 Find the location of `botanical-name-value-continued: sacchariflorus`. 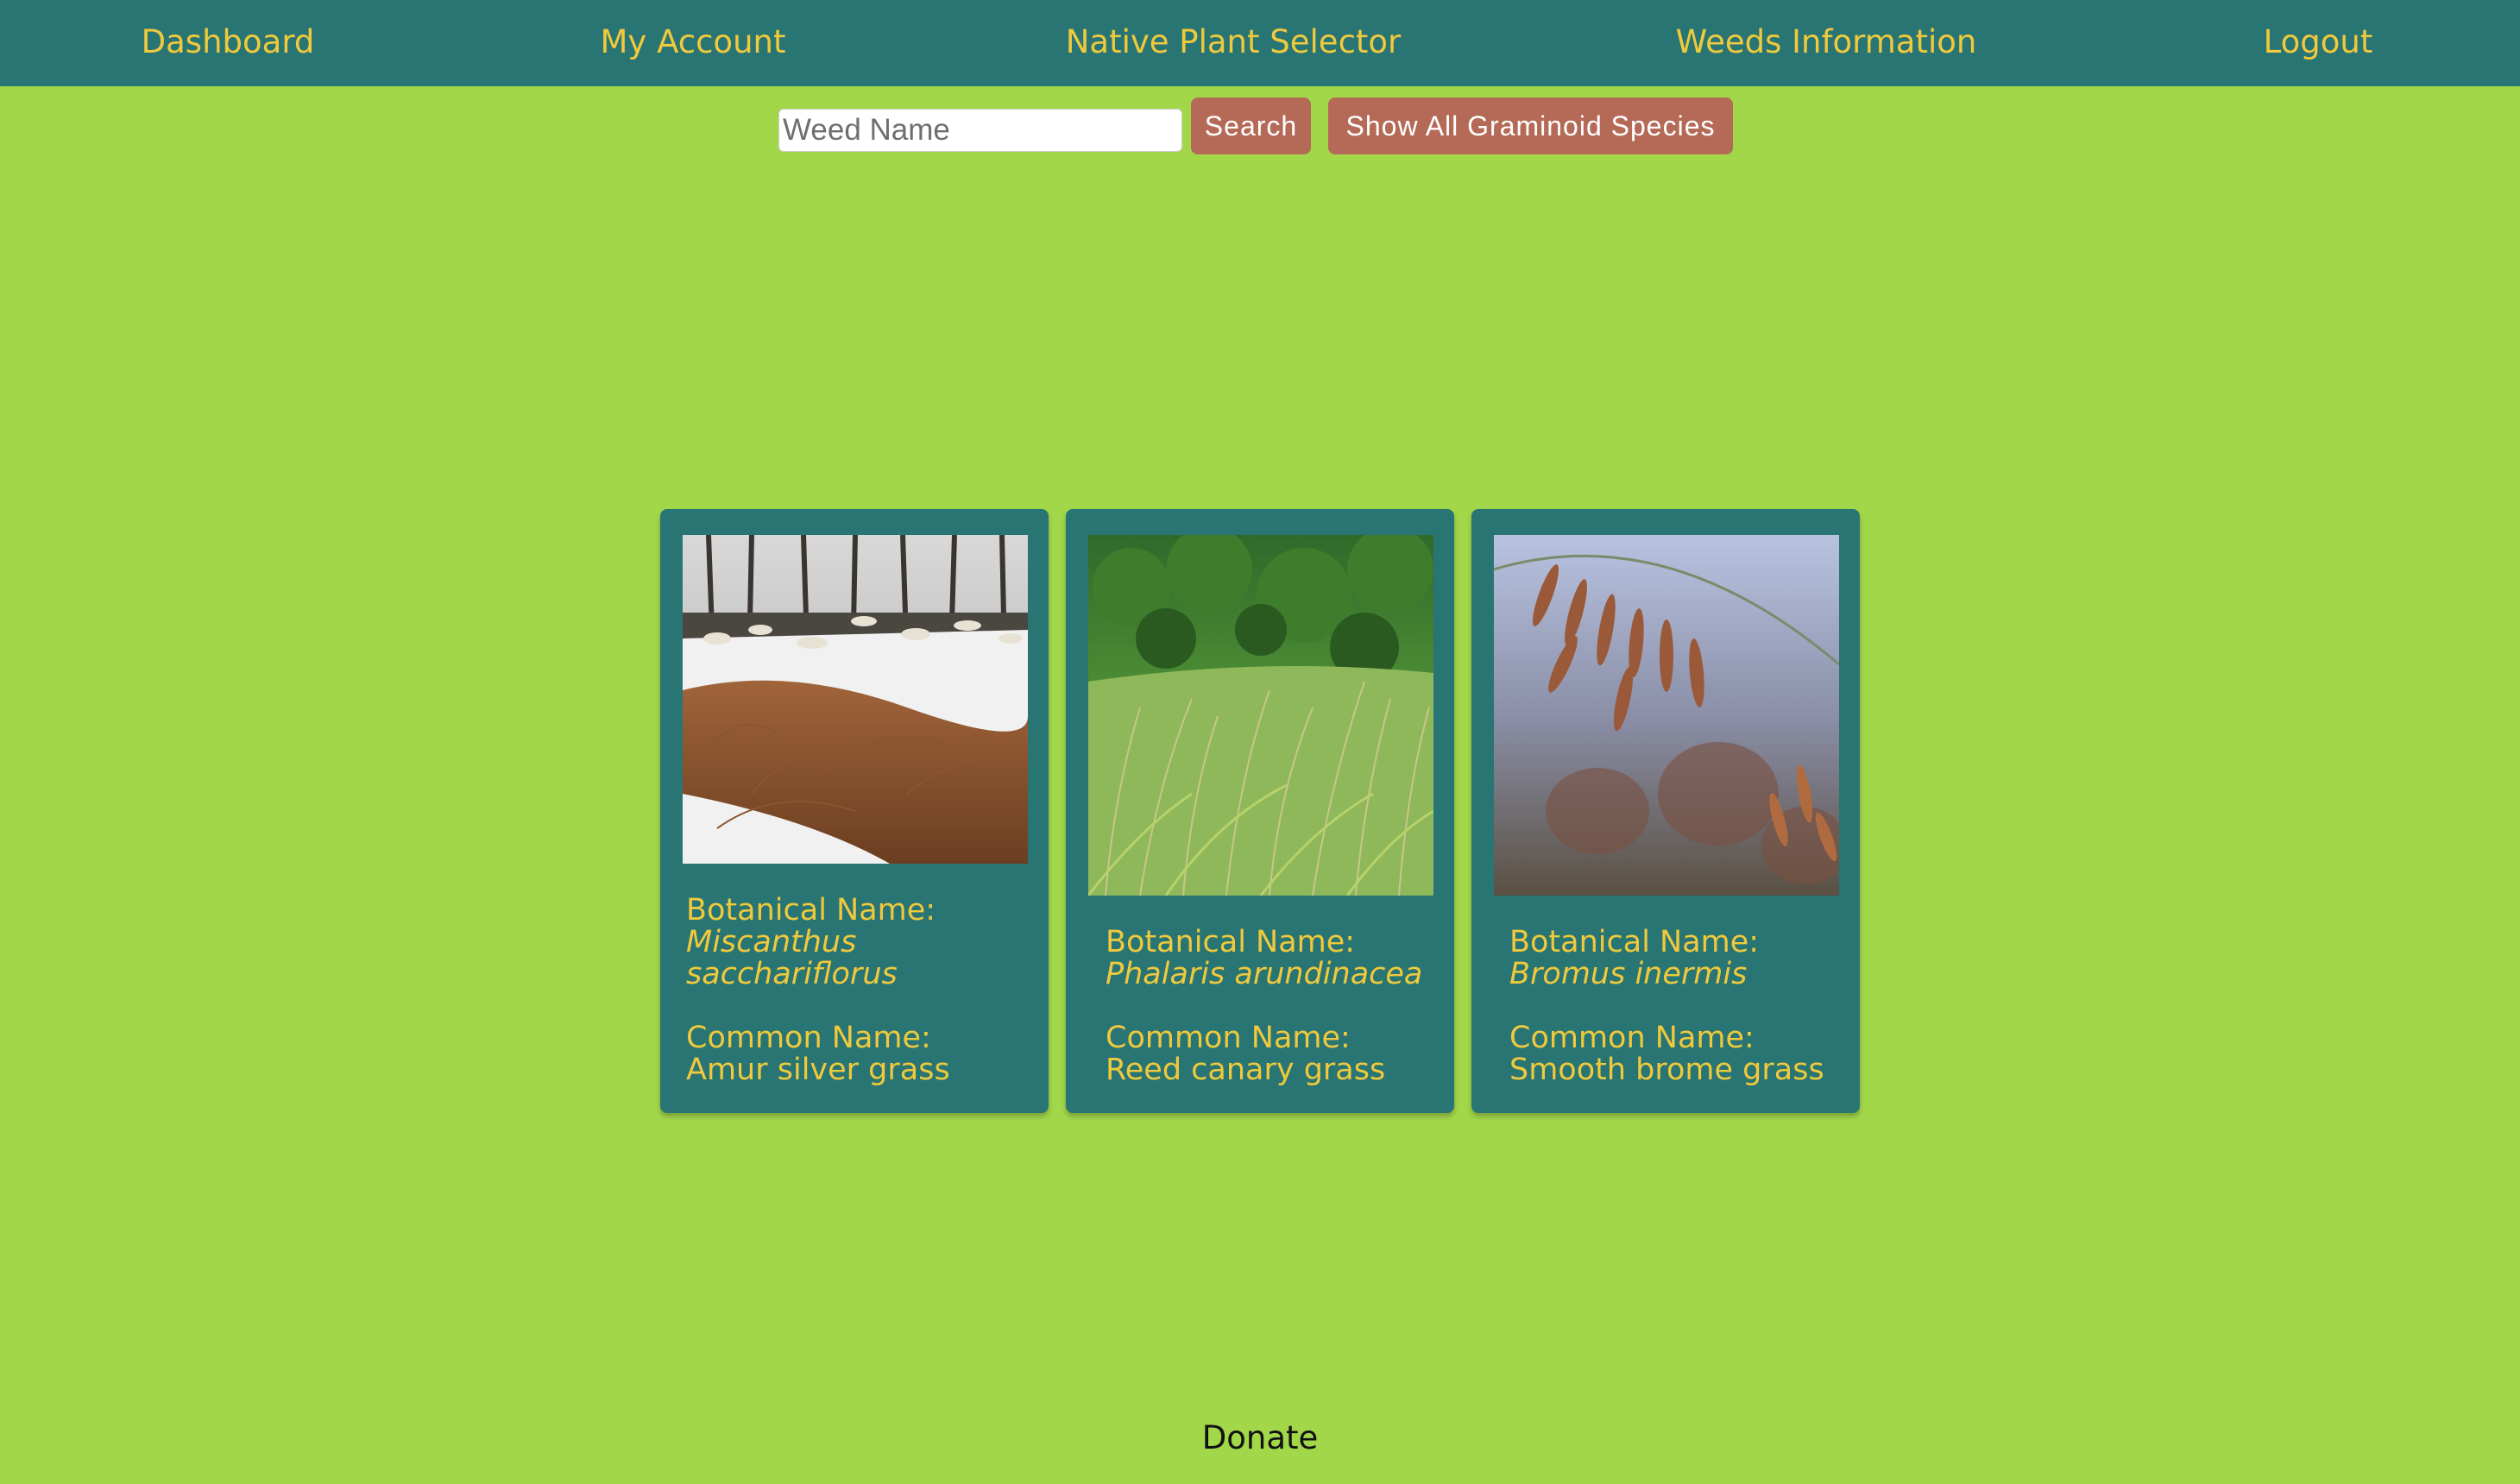

botanical-name-value-continued: sacchariflorus is located at coordinates (792, 974).